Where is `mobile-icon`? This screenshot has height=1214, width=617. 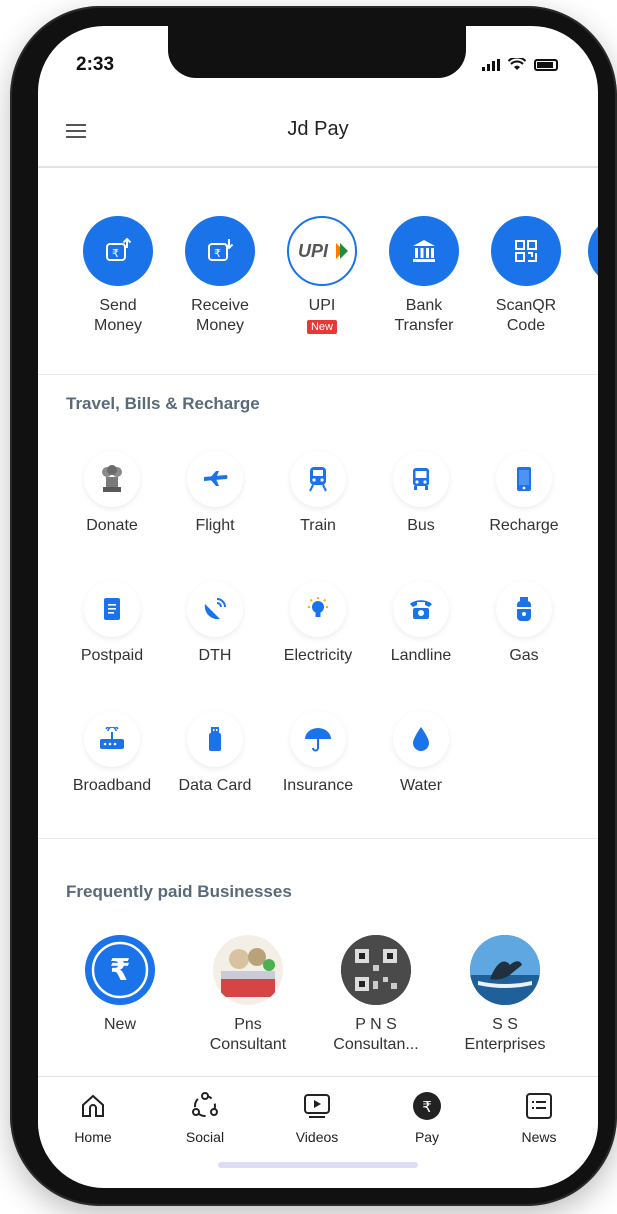 mobile-icon is located at coordinates (524, 479).